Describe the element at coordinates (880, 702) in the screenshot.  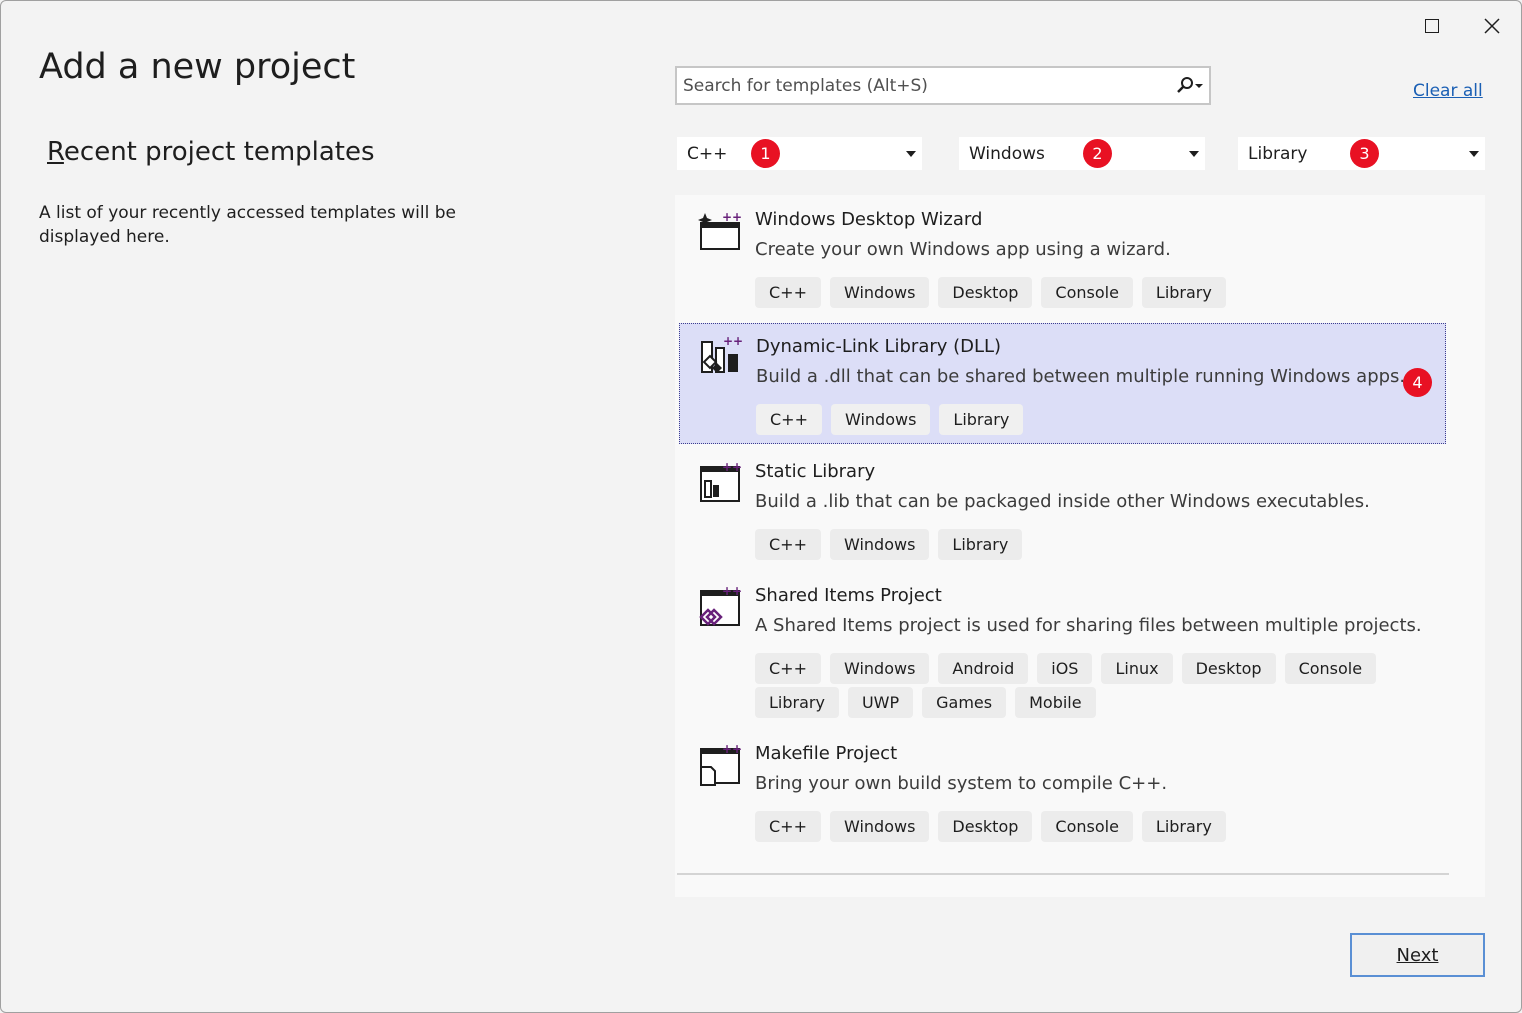
I see `tag: UWP` at that location.